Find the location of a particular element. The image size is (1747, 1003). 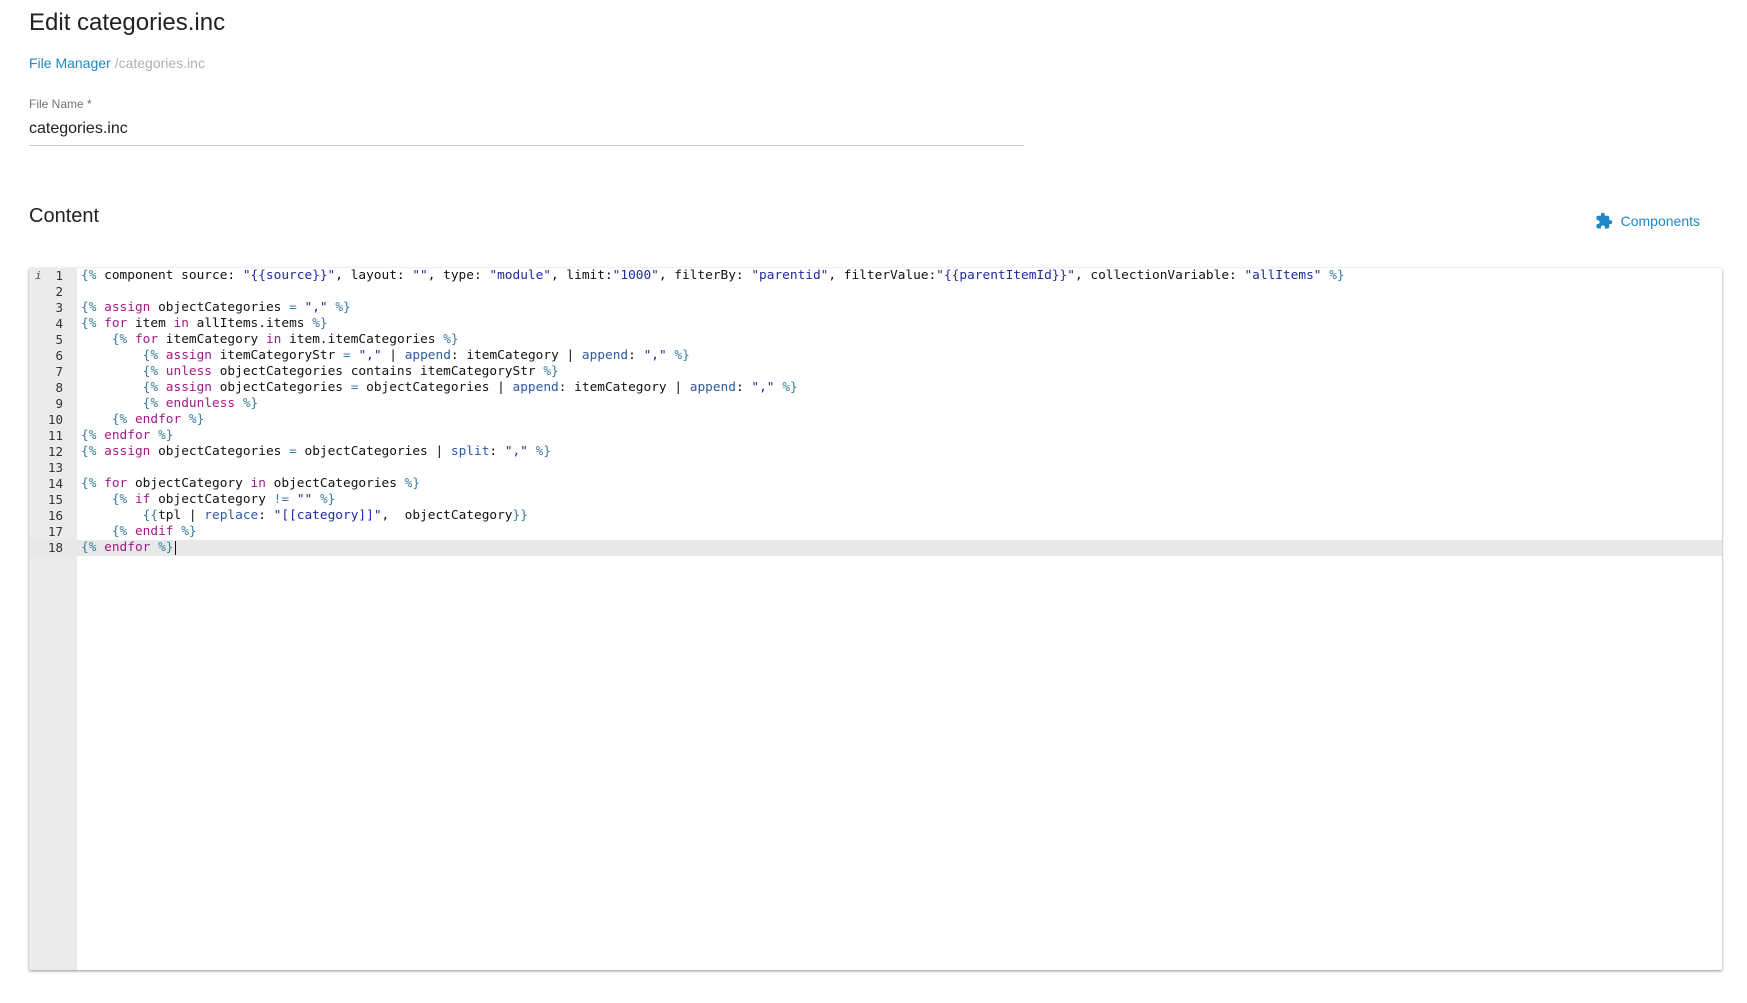

code-token: "module" is located at coordinates (520, 275).